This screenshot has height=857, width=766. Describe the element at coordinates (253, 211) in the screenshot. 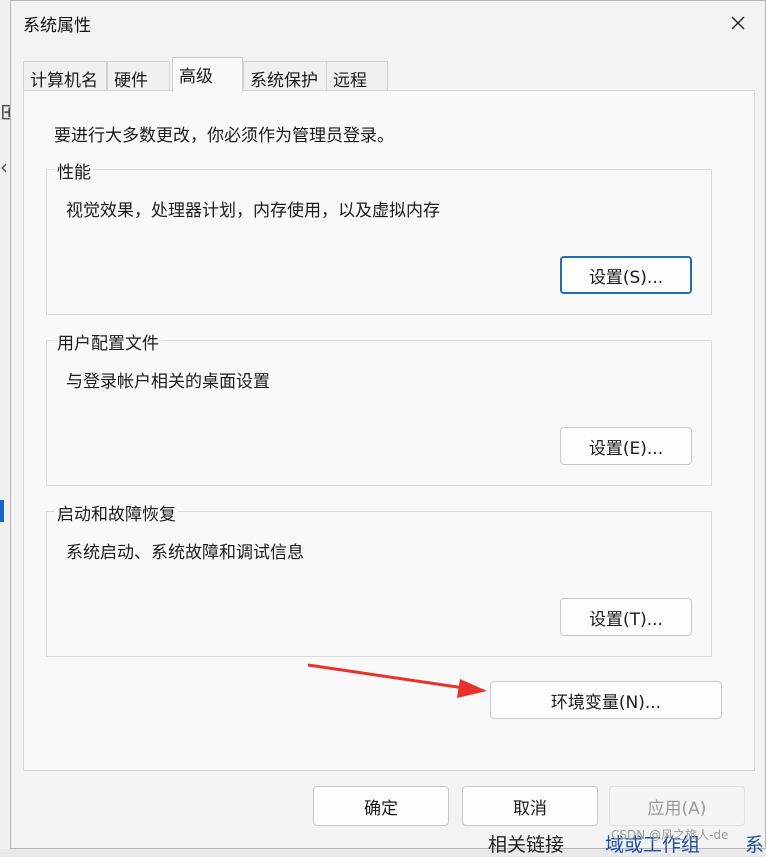

I see `performance-description: 视觉效果，处理器计划，内存使用，以及虚拟内存` at that location.